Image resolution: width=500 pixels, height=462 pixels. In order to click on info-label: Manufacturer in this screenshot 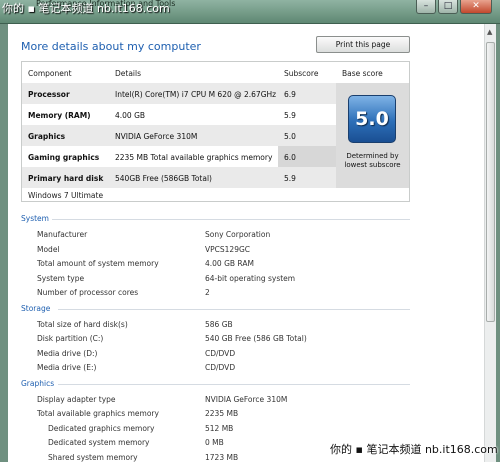, I will do `click(62, 234)`.